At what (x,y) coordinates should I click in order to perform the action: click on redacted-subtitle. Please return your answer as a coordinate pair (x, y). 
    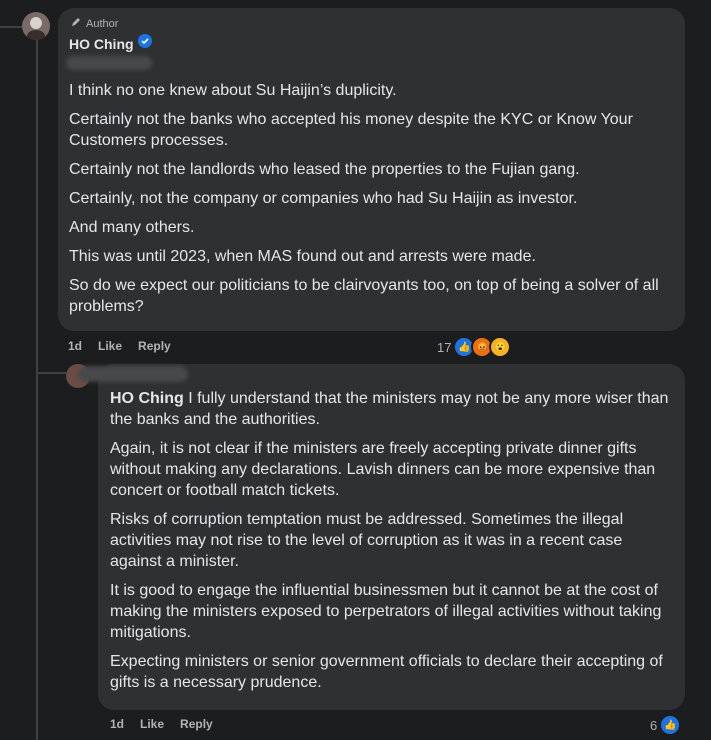
    Looking at the image, I should click on (109, 63).